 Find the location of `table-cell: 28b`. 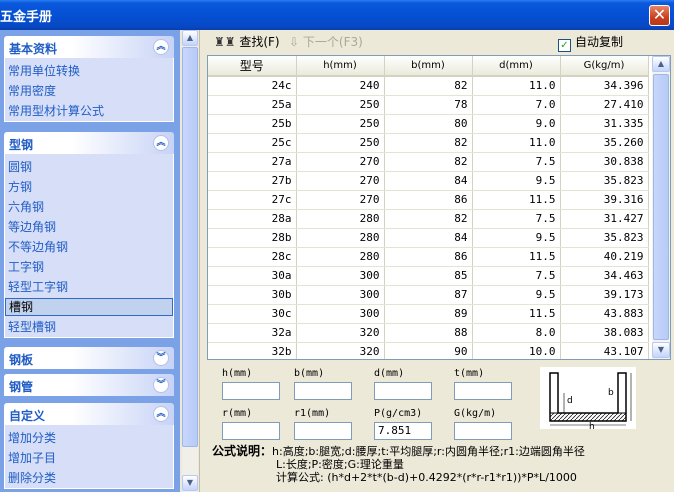

table-cell: 28b is located at coordinates (252, 238).